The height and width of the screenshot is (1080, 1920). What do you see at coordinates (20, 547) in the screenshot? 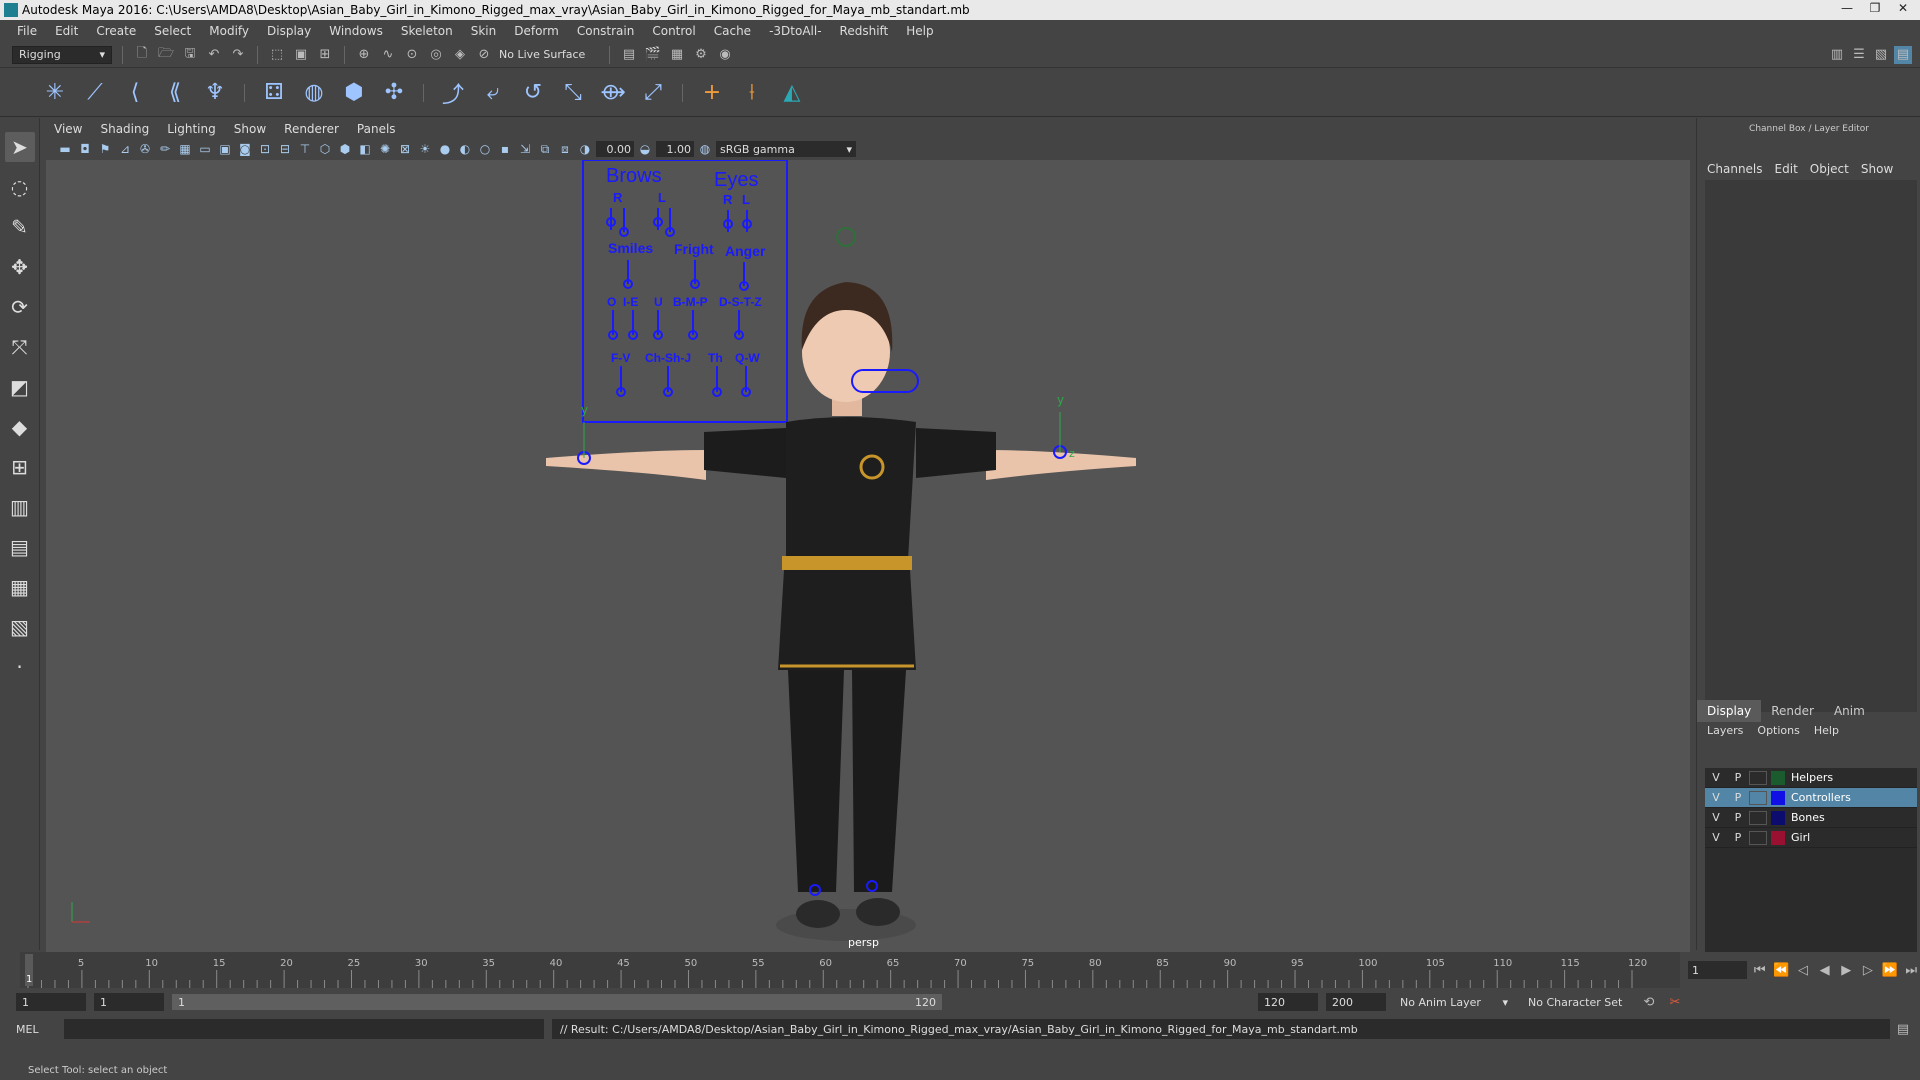
I see `outliner-view-icon: ▤` at bounding box center [20, 547].